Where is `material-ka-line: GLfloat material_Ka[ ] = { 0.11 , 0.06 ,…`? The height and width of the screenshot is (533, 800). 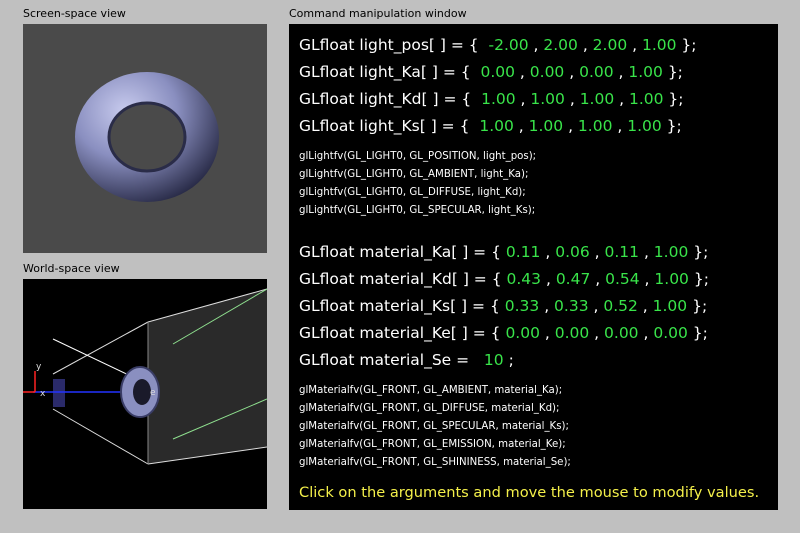 material-ka-line: GLfloat material_Ka[ ] = { 0.11 , 0.06 ,… is located at coordinates (504, 252).